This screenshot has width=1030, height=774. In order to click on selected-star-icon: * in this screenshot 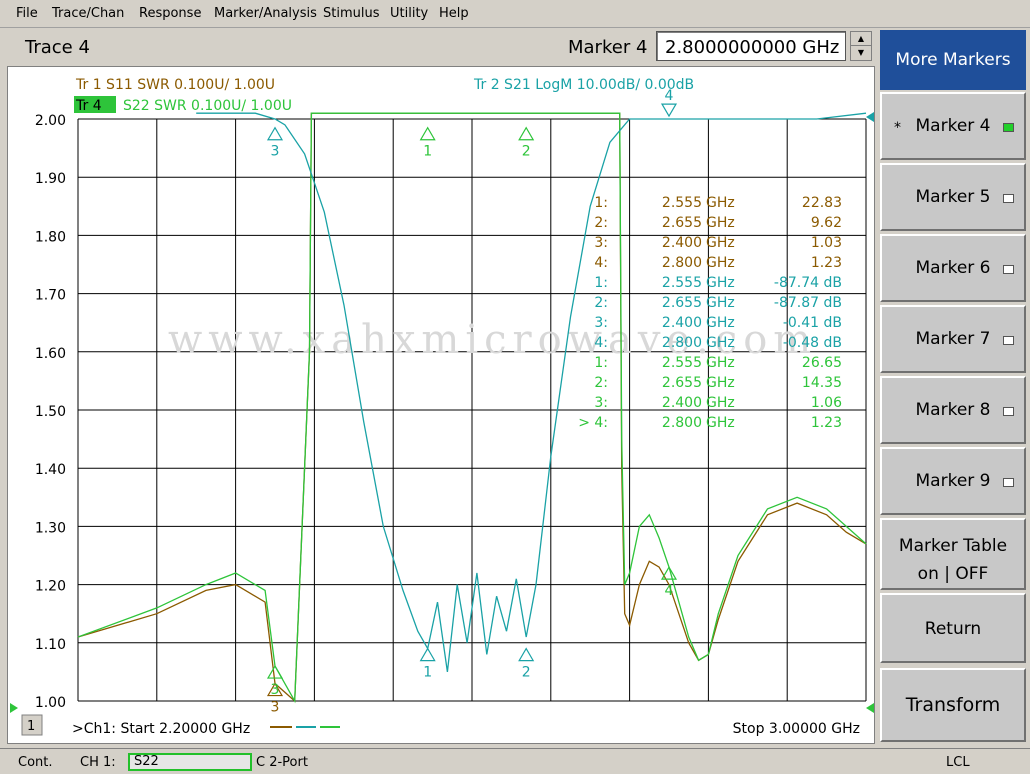, I will do `click(897, 128)`.